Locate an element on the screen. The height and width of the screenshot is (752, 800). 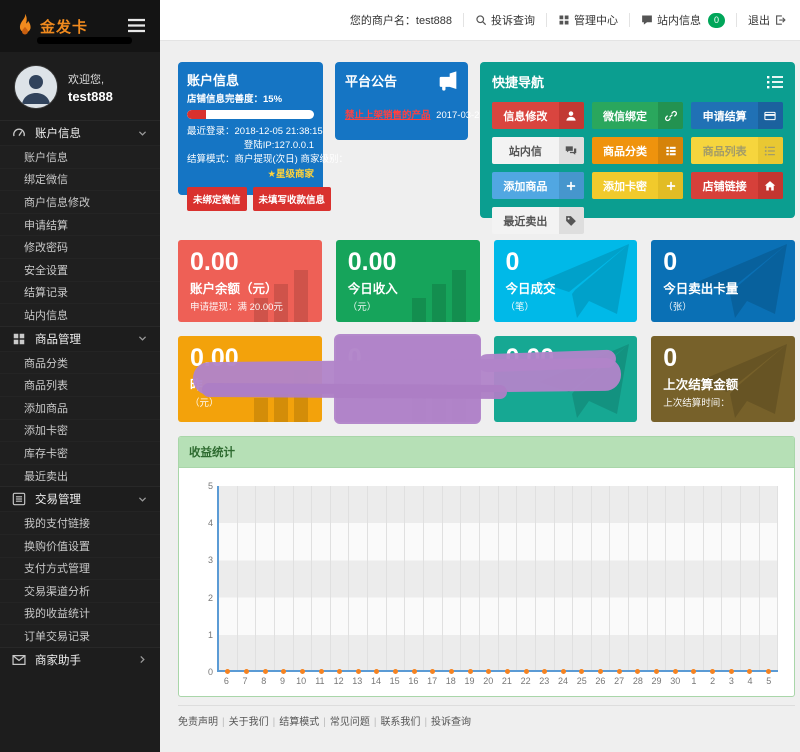
stat-card-8: 0 上次结算金额 上次结算时间： is located at coordinates (723, 379).